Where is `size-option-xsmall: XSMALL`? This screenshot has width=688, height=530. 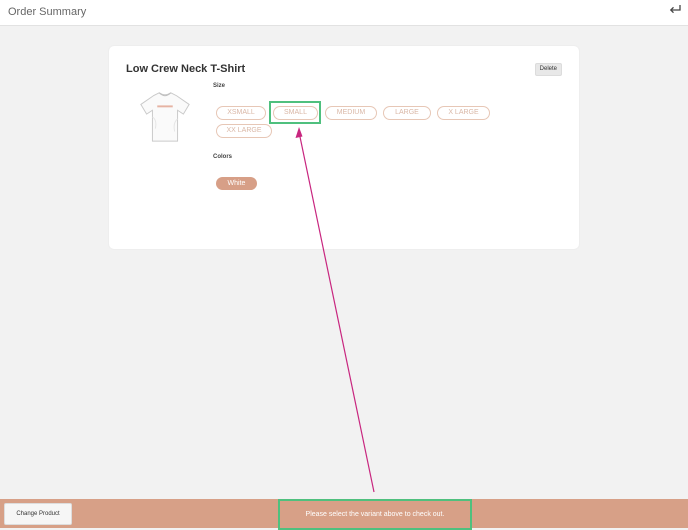 size-option-xsmall: XSMALL is located at coordinates (241, 113).